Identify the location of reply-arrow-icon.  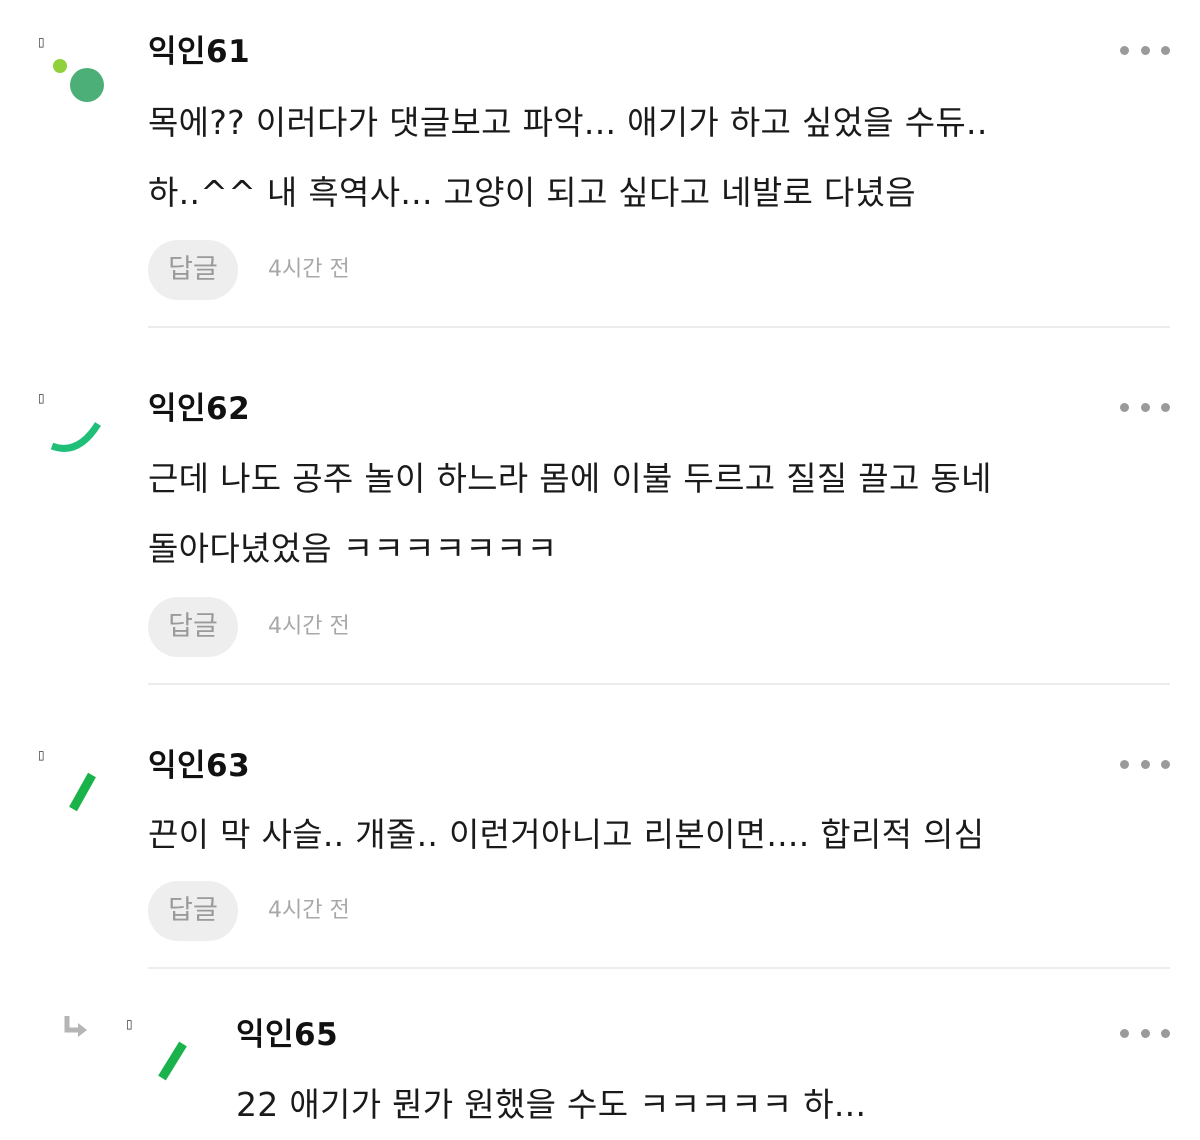
(75, 1026).